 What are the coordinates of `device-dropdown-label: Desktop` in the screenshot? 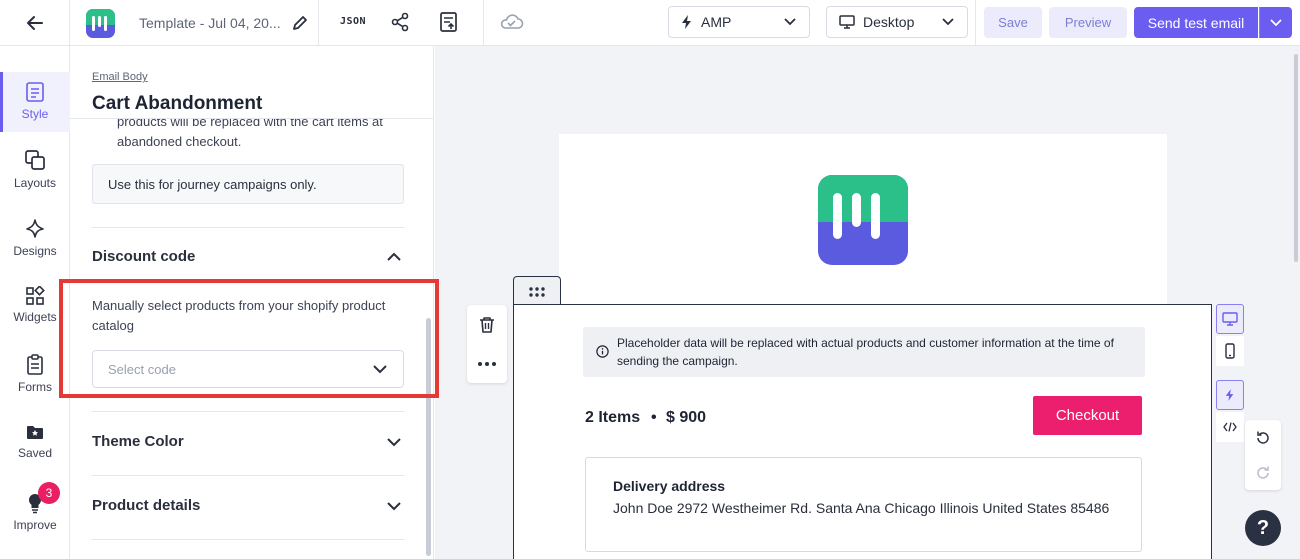 It's located at (889, 22).